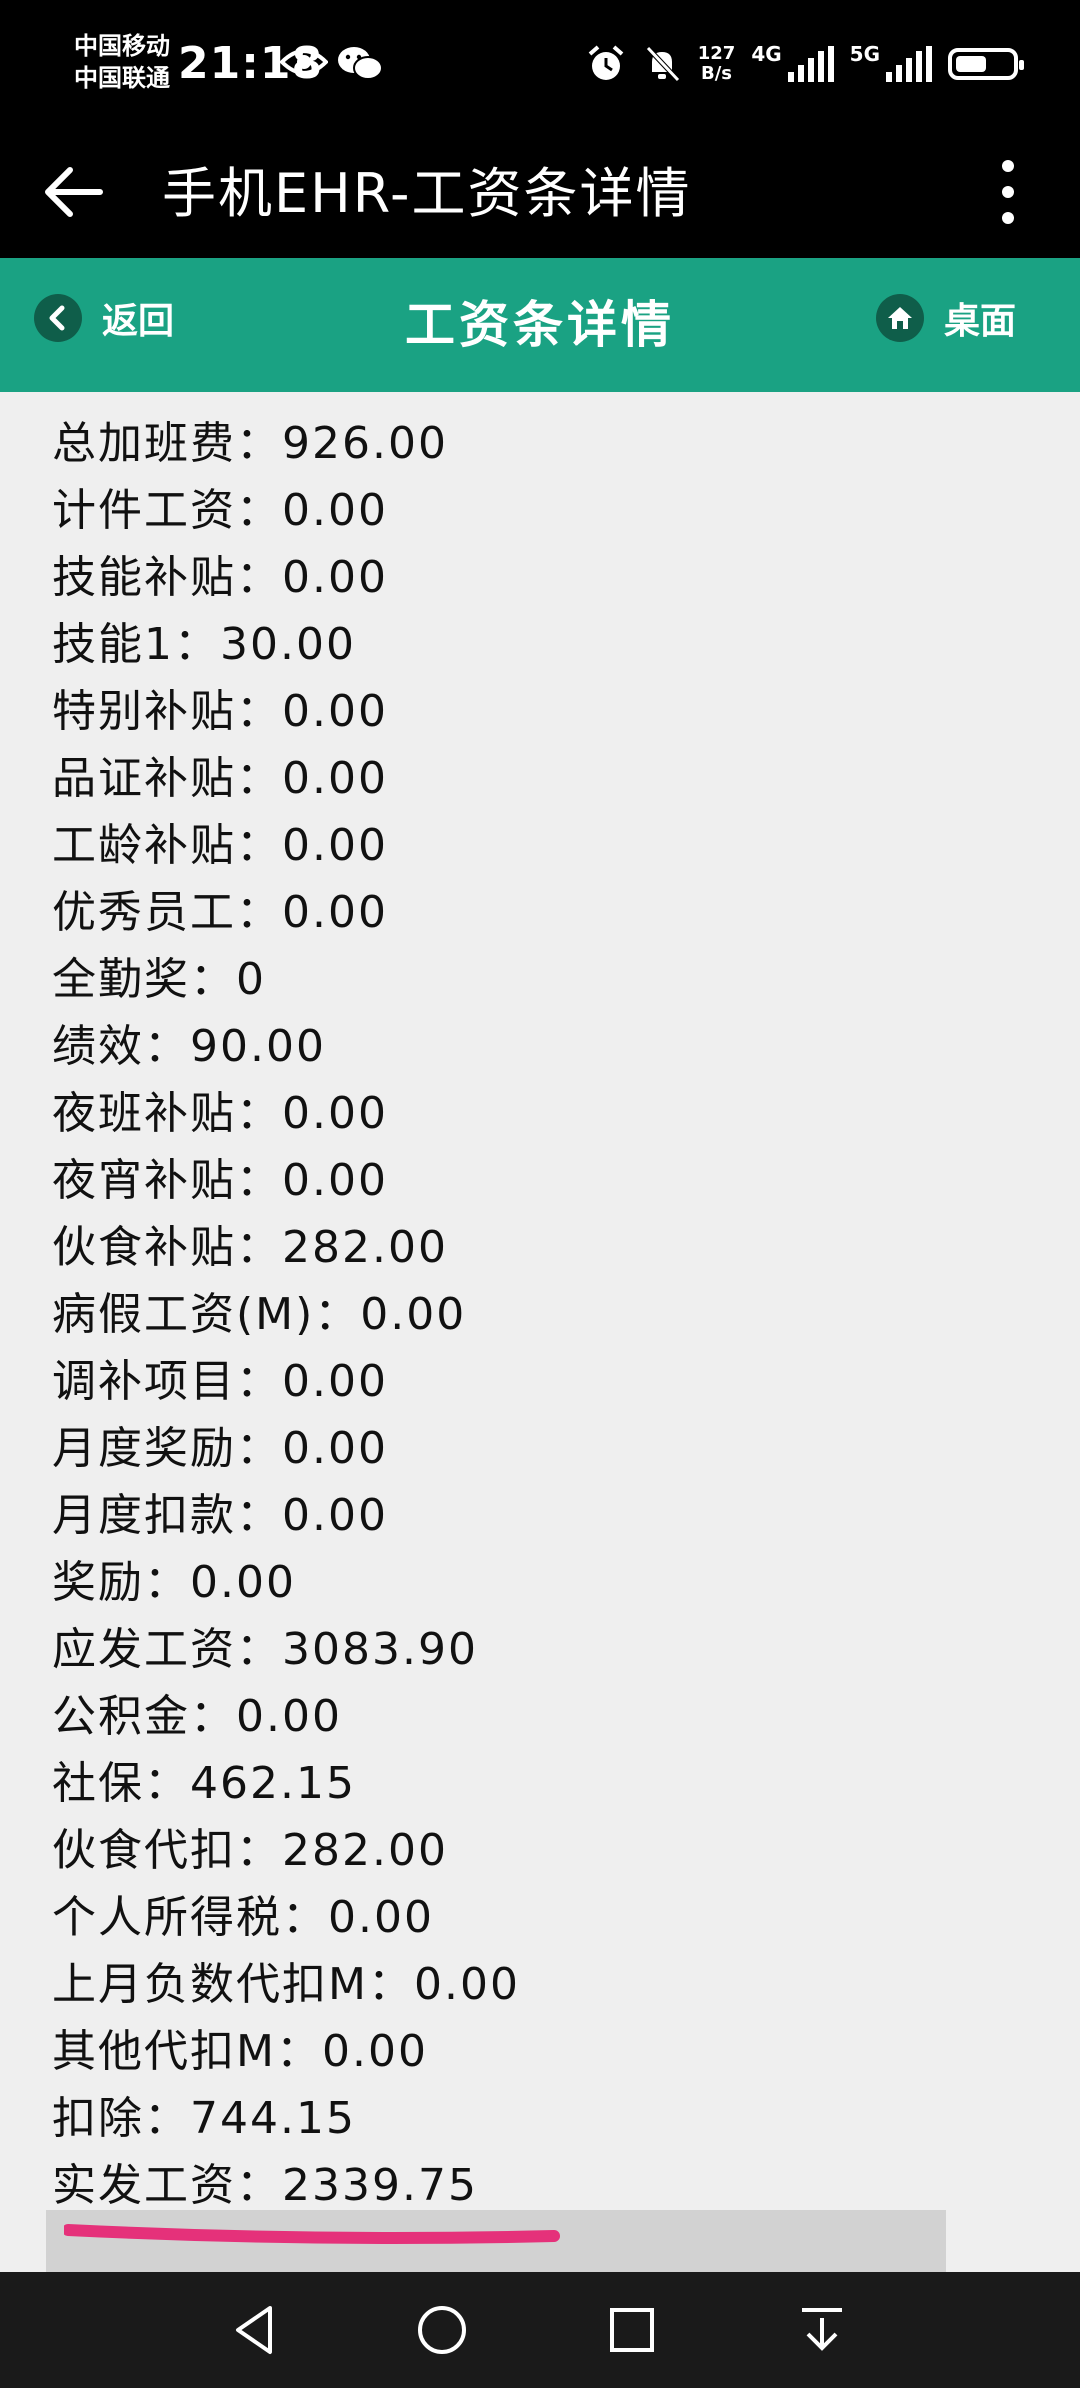 Image resolution: width=1080 pixels, height=2388 pixels. Describe the element at coordinates (304, 62) in the screenshot. I see `eye-icon` at that location.